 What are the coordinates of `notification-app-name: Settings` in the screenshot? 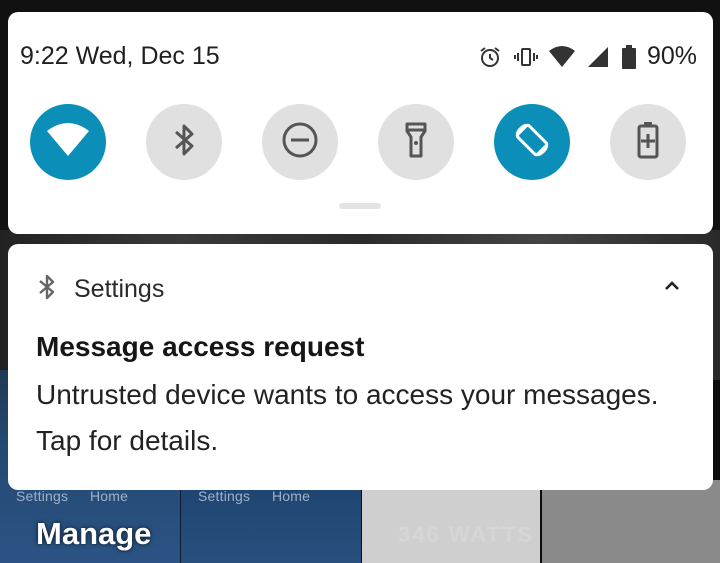 It's located at (119, 289).